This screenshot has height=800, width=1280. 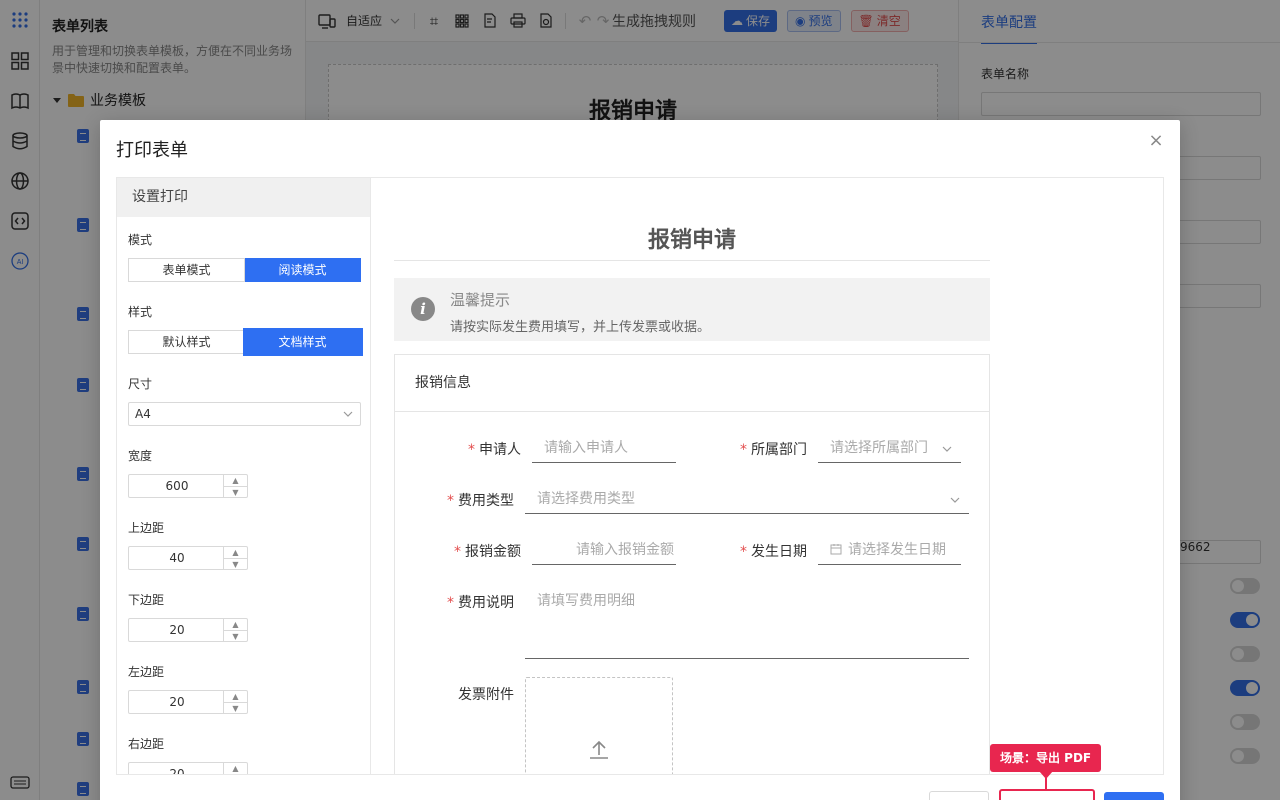 I want to click on size-select-value: A4, so click(x=143, y=414).